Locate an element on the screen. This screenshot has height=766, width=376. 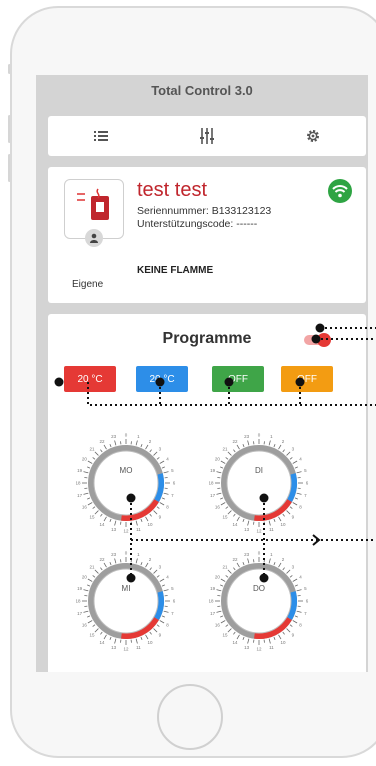
dial-mi: 0 1234567891011121314151617181920212223MI is located at coordinates (126, 601).